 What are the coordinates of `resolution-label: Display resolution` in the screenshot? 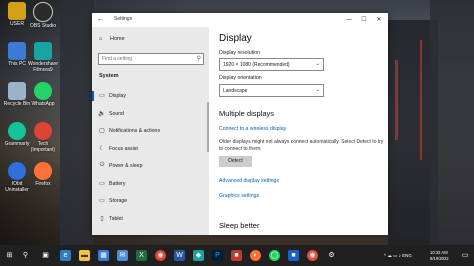 It's located at (239, 53).